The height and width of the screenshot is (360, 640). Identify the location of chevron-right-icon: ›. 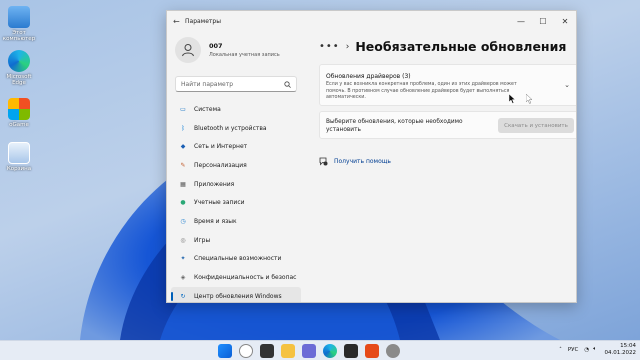
(347, 46).